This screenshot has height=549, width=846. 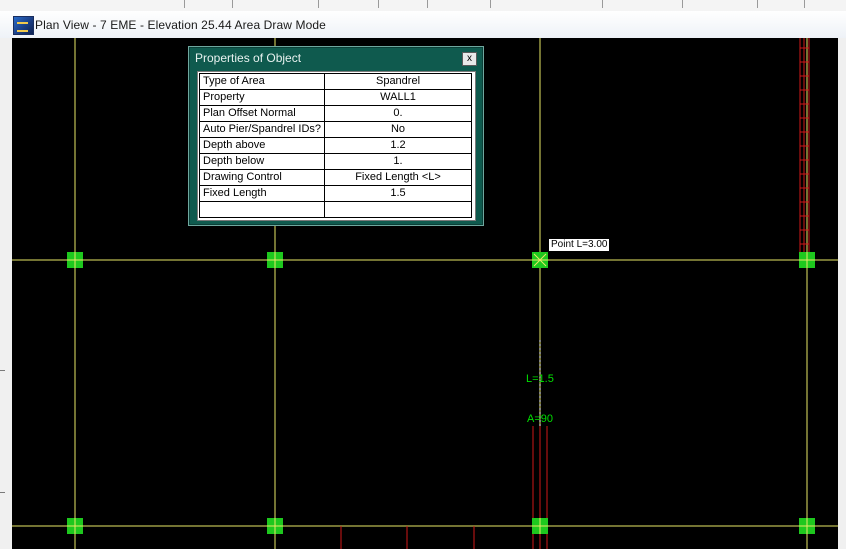 What do you see at coordinates (262, 113) in the screenshot?
I see `property-key: Plan Offset Normal` at bounding box center [262, 113].